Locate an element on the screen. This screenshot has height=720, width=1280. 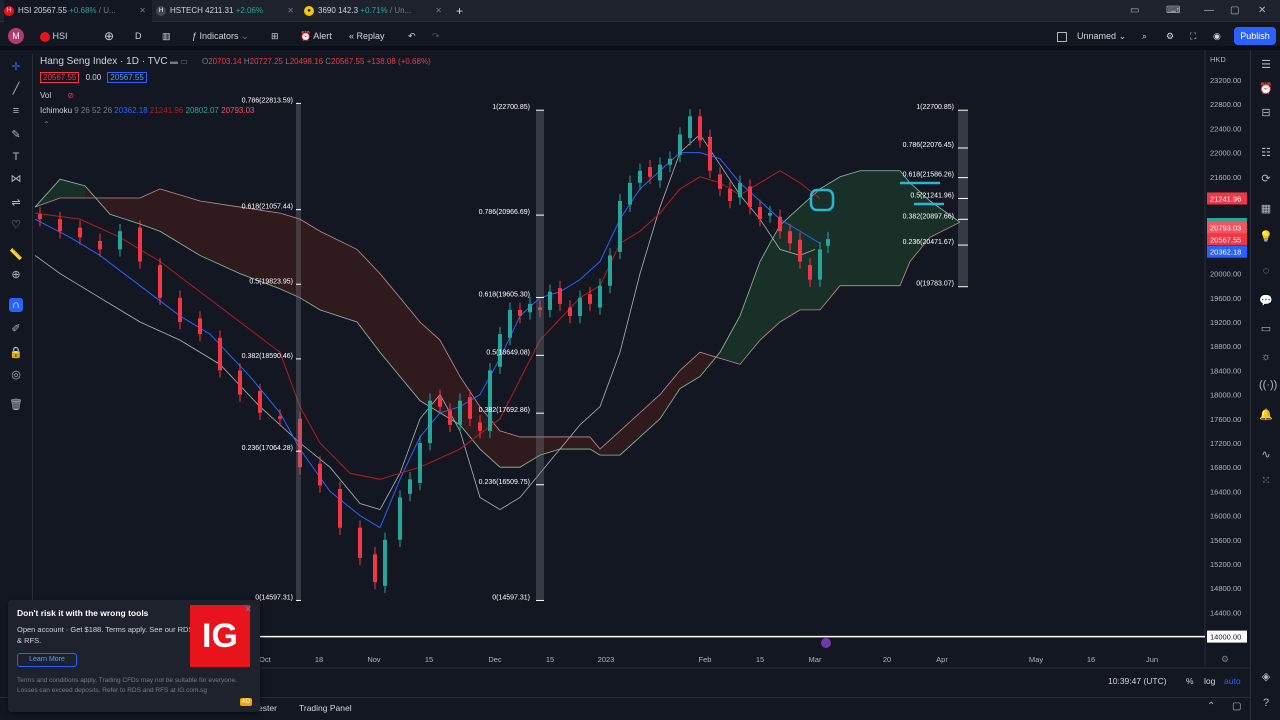
gear-icon: ⚙ is located at coordinates (1170, 36).